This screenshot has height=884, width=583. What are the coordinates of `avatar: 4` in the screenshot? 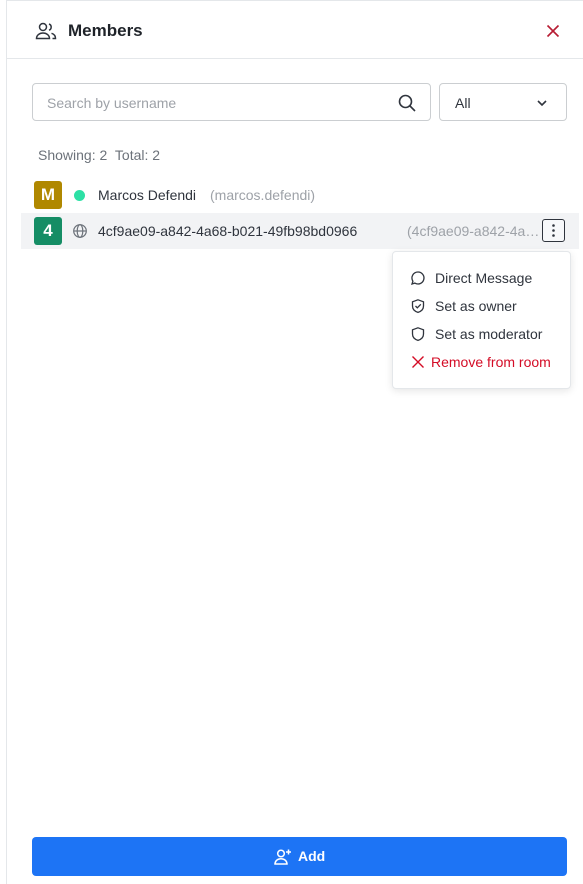 It's located at (48, 231).